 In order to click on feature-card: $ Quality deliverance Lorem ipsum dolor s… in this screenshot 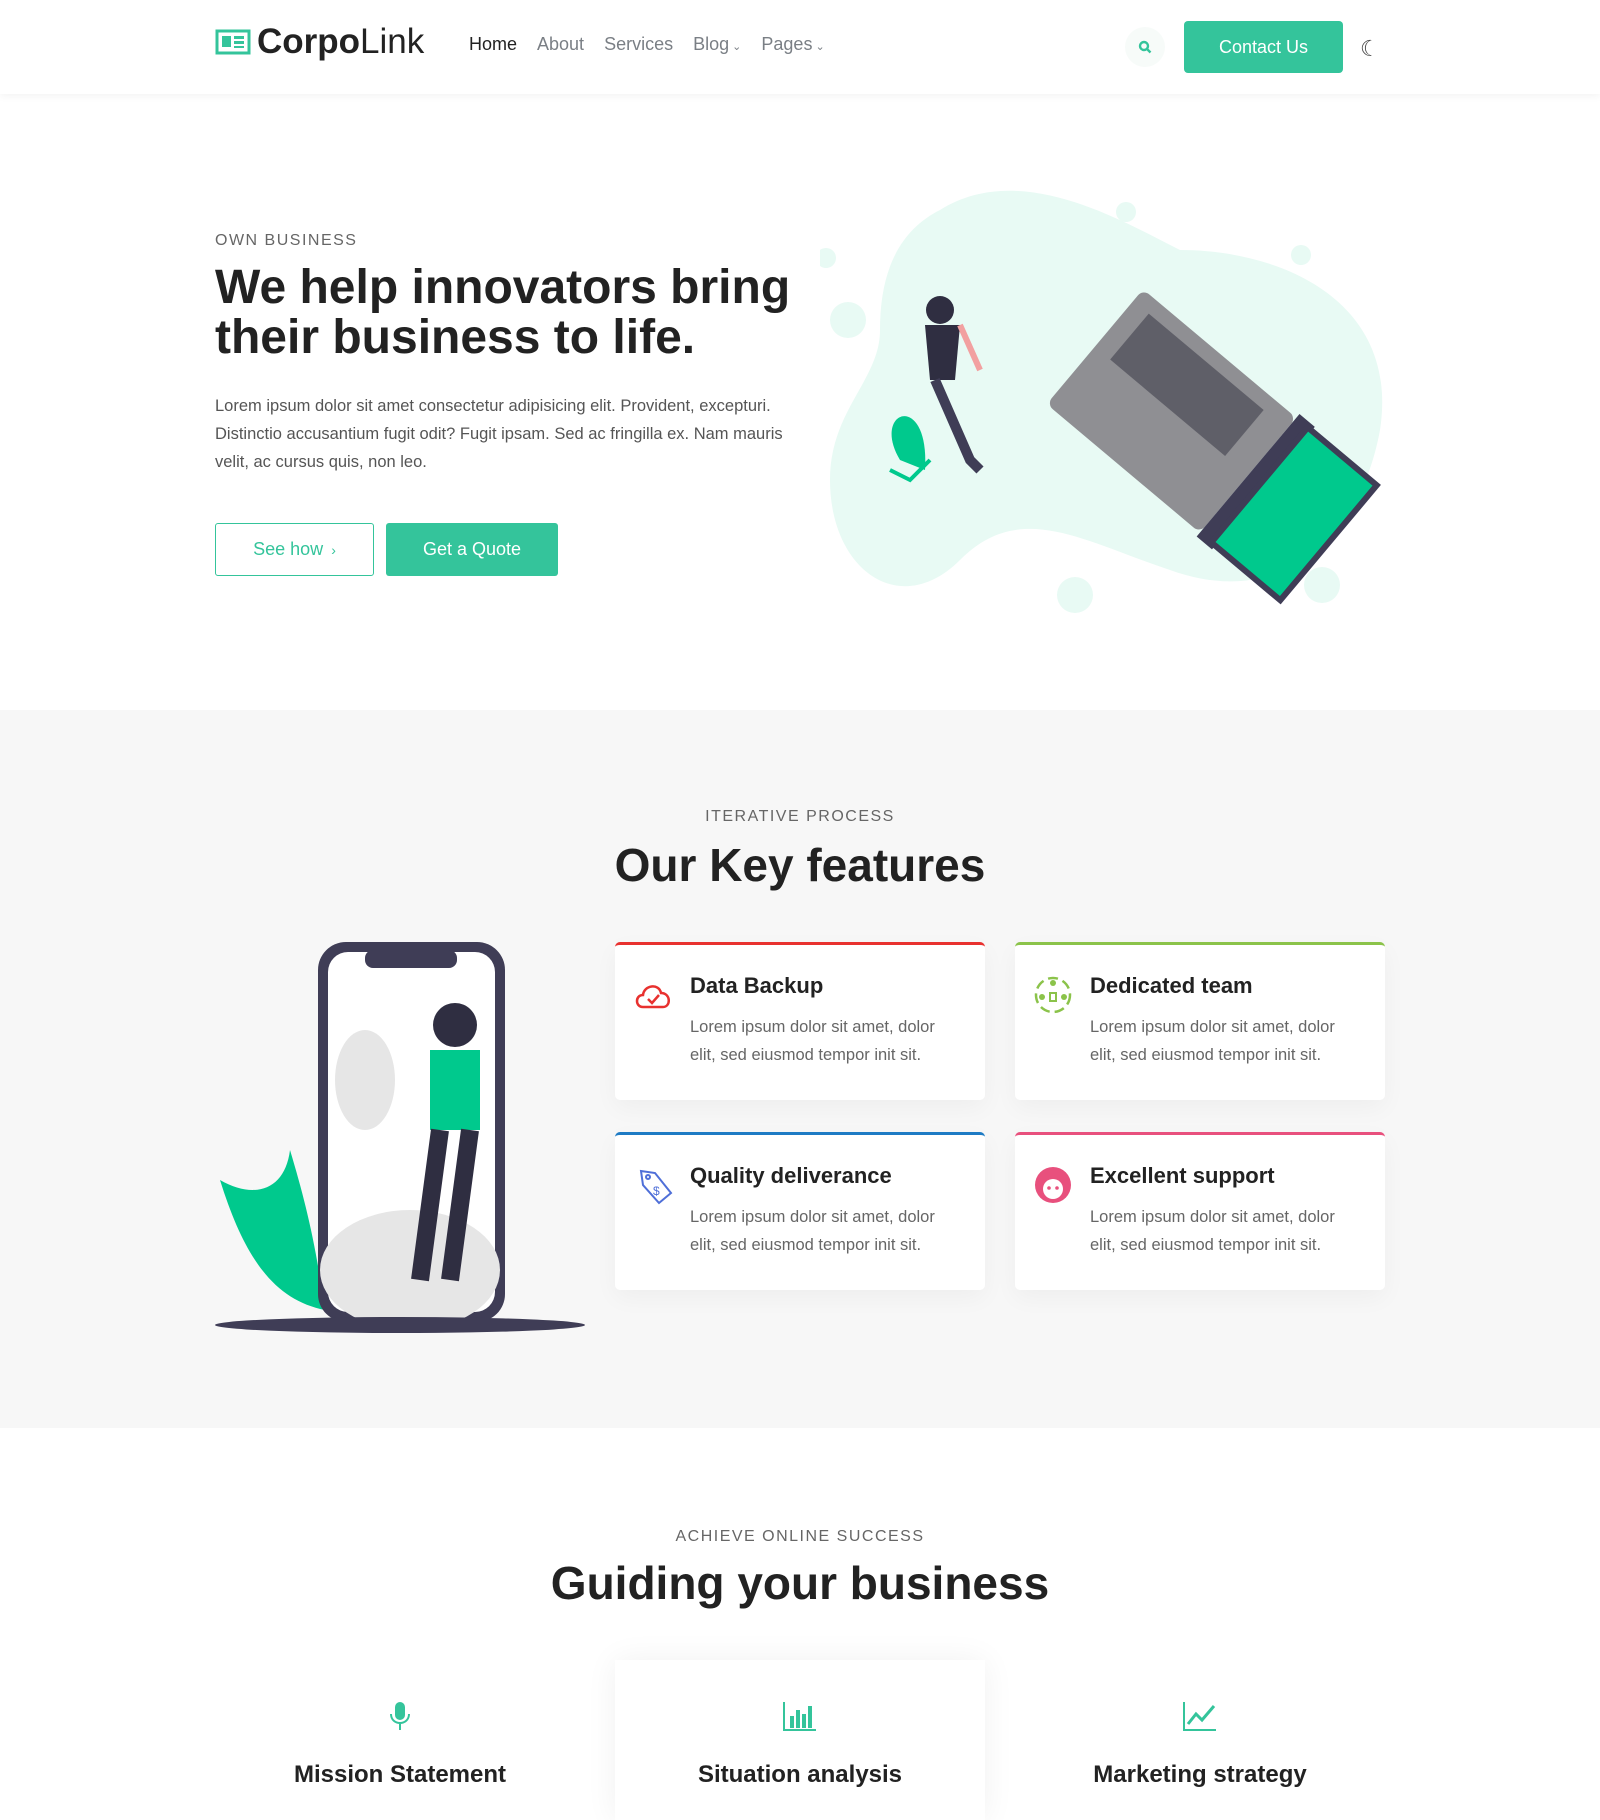, I will do `click(800, 1211)`.